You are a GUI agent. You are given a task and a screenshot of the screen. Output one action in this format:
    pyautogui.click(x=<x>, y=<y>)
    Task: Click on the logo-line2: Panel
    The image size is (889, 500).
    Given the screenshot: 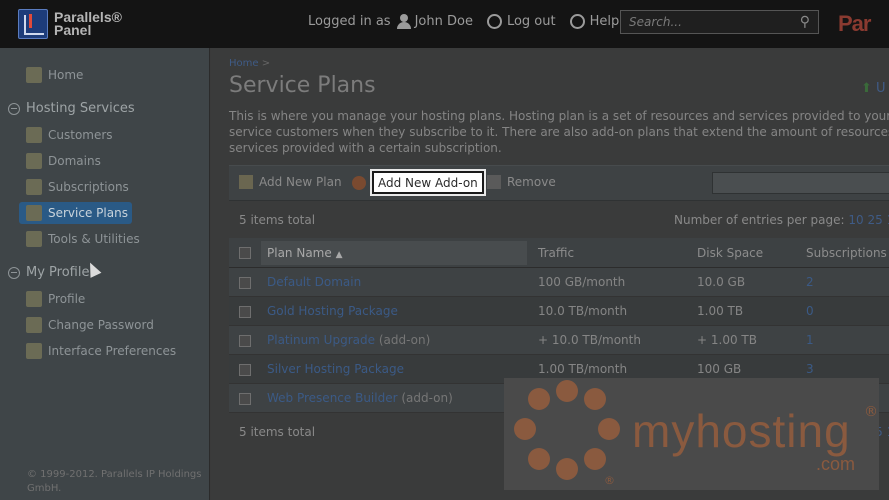 What is the action you would take?
    pyautogui.click(x=73, y=30)
    